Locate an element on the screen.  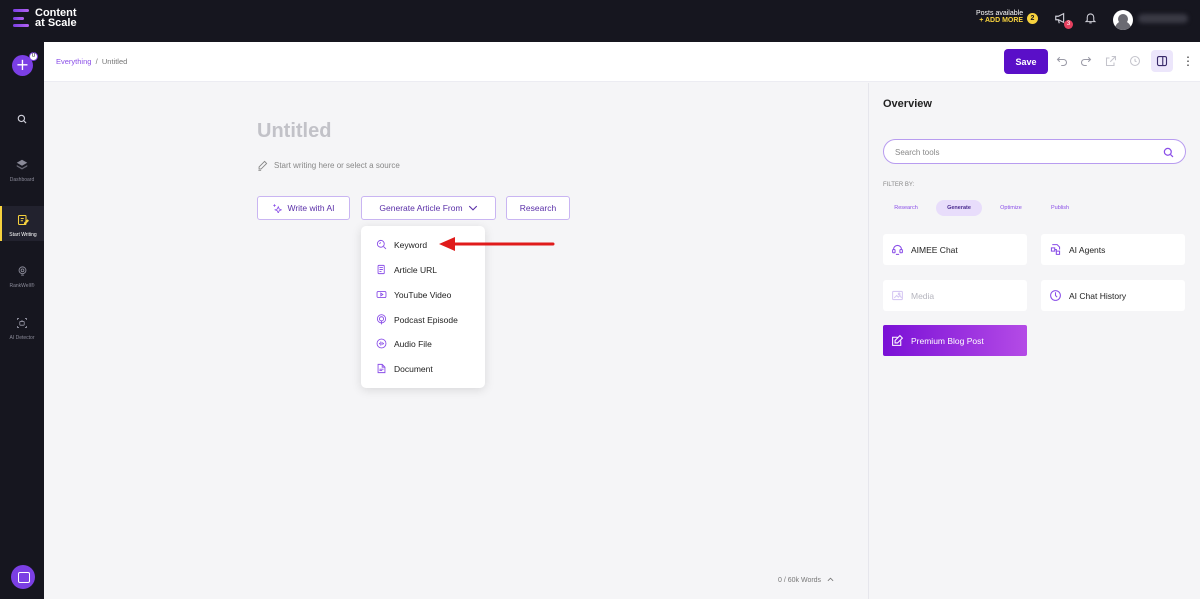
posts-available: Posts available + ADD MORE is located at coordinates (999, 17).